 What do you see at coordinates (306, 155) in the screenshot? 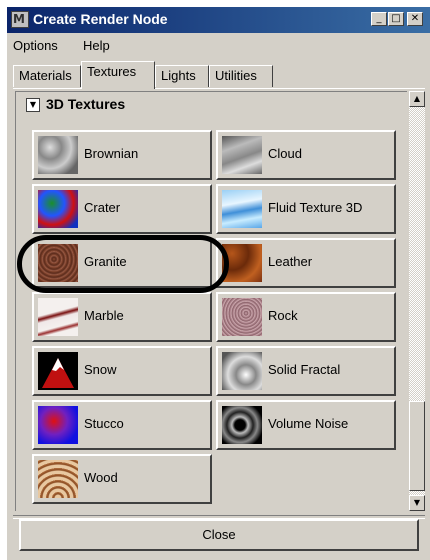
I see `node-button-cloud: Cloud` at bounding box center [306, 155].